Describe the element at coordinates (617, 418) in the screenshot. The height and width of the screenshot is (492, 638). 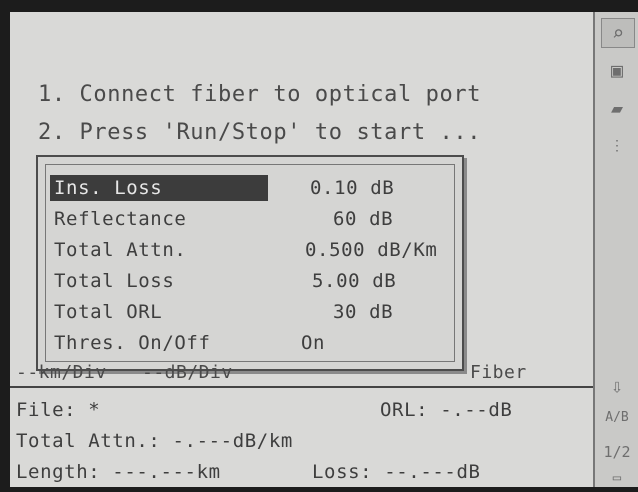
I see `a-b-toggle-icon: A/B` at that location.